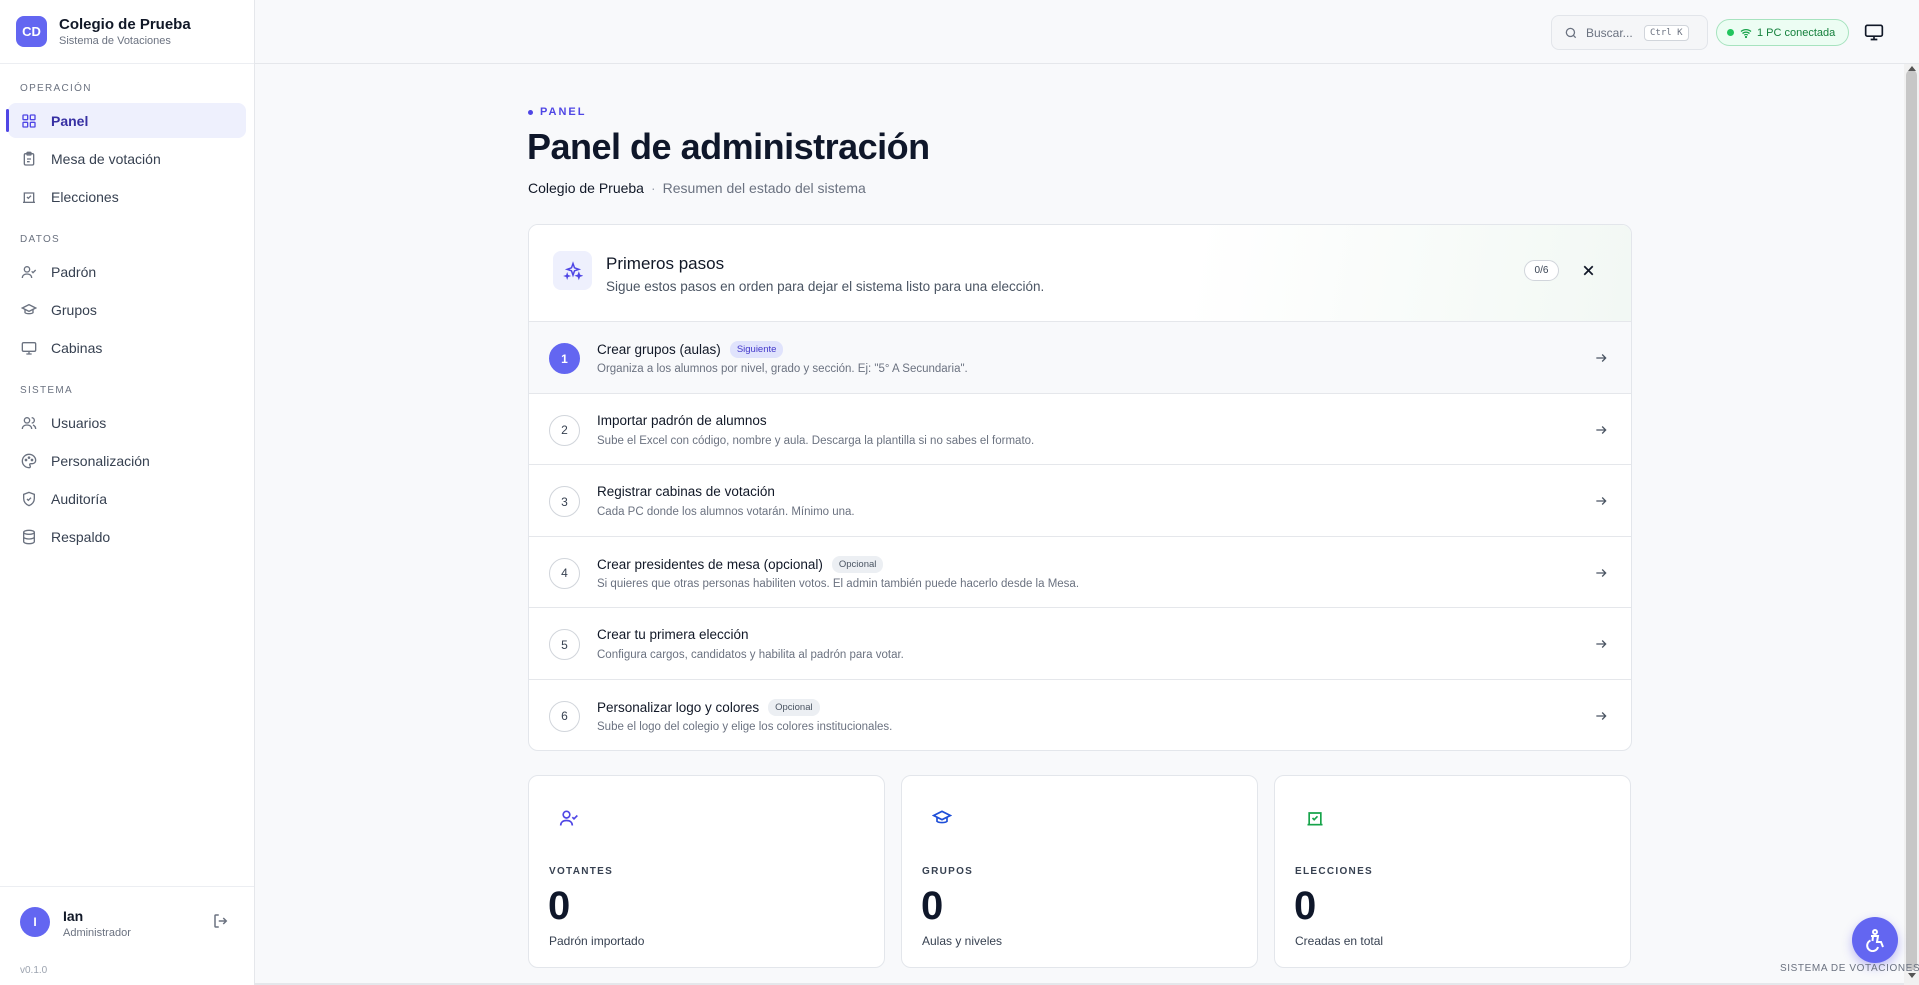  Describe the element at coordinates (29, 461) in the screenshot. I see `palette-icon` at that location.